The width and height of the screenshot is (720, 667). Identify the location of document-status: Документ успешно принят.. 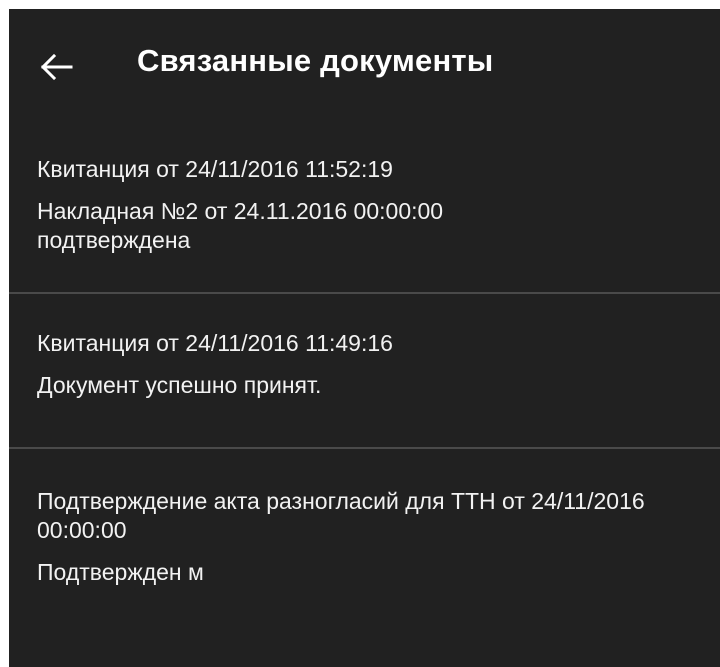
(179, 385).